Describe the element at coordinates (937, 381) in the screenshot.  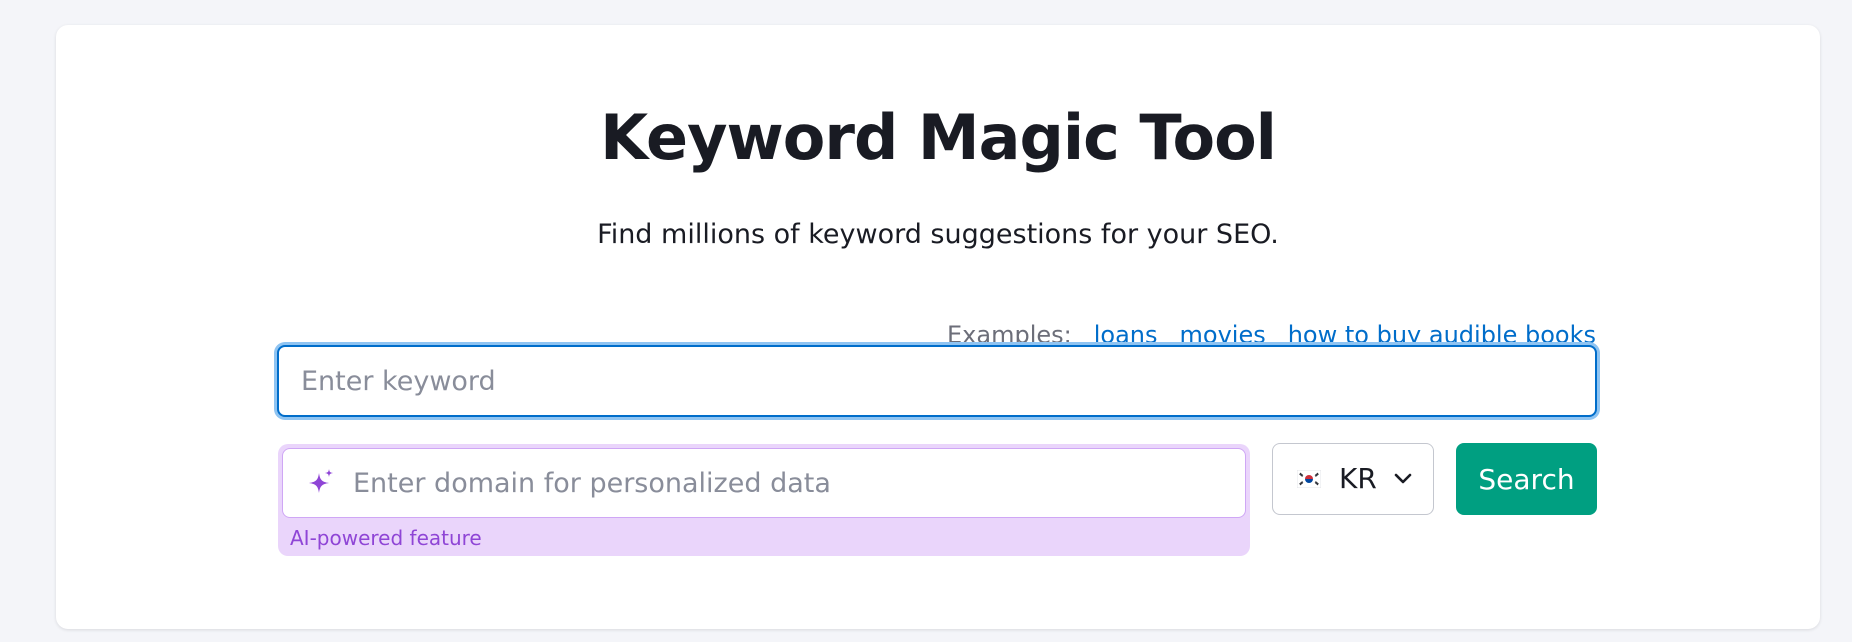
I see `keyword-input` at that location.